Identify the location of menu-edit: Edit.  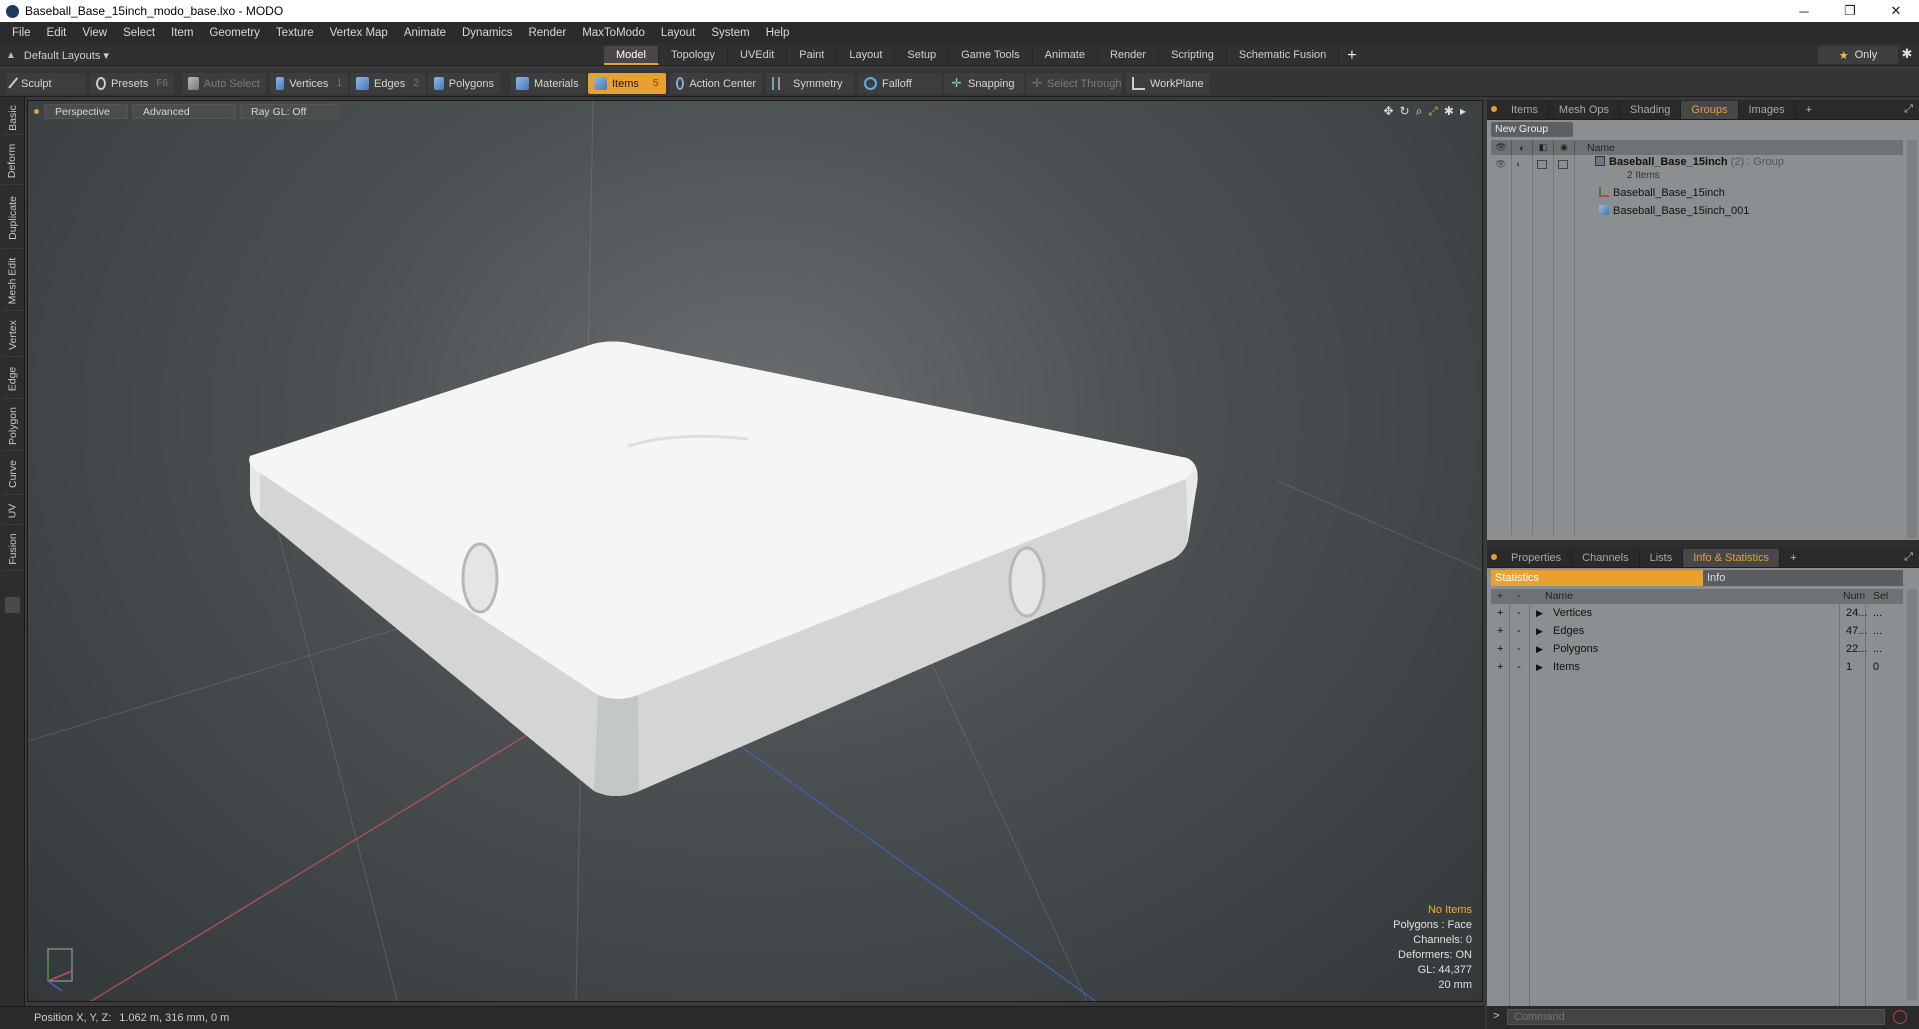
(57, 33).